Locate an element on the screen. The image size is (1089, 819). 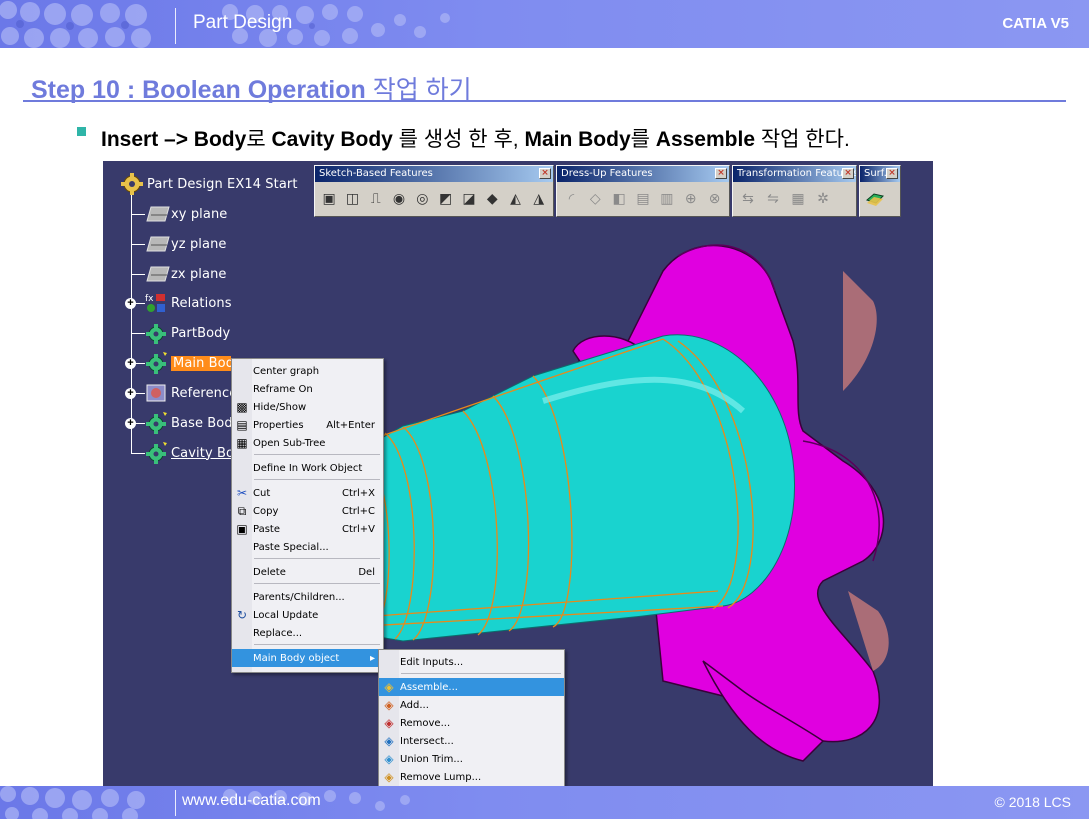
menu-item-label: Main Body object is located at coordinates (296, 658).